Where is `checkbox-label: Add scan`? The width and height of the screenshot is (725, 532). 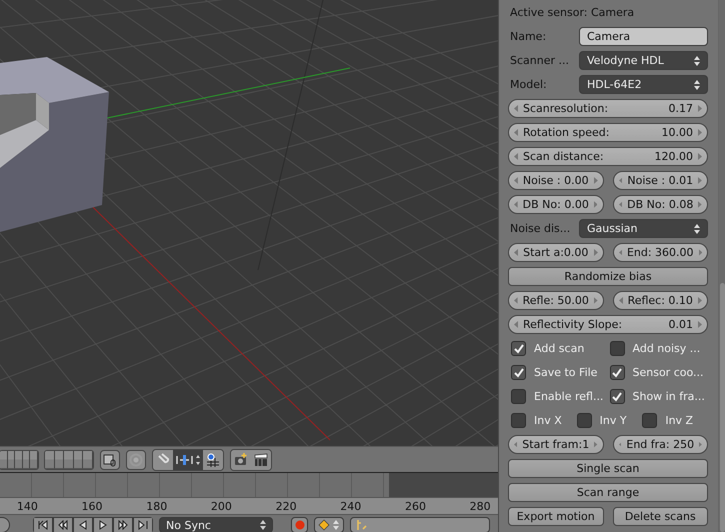 checkbox-label: Add scan is located at coordinates (559, 348).